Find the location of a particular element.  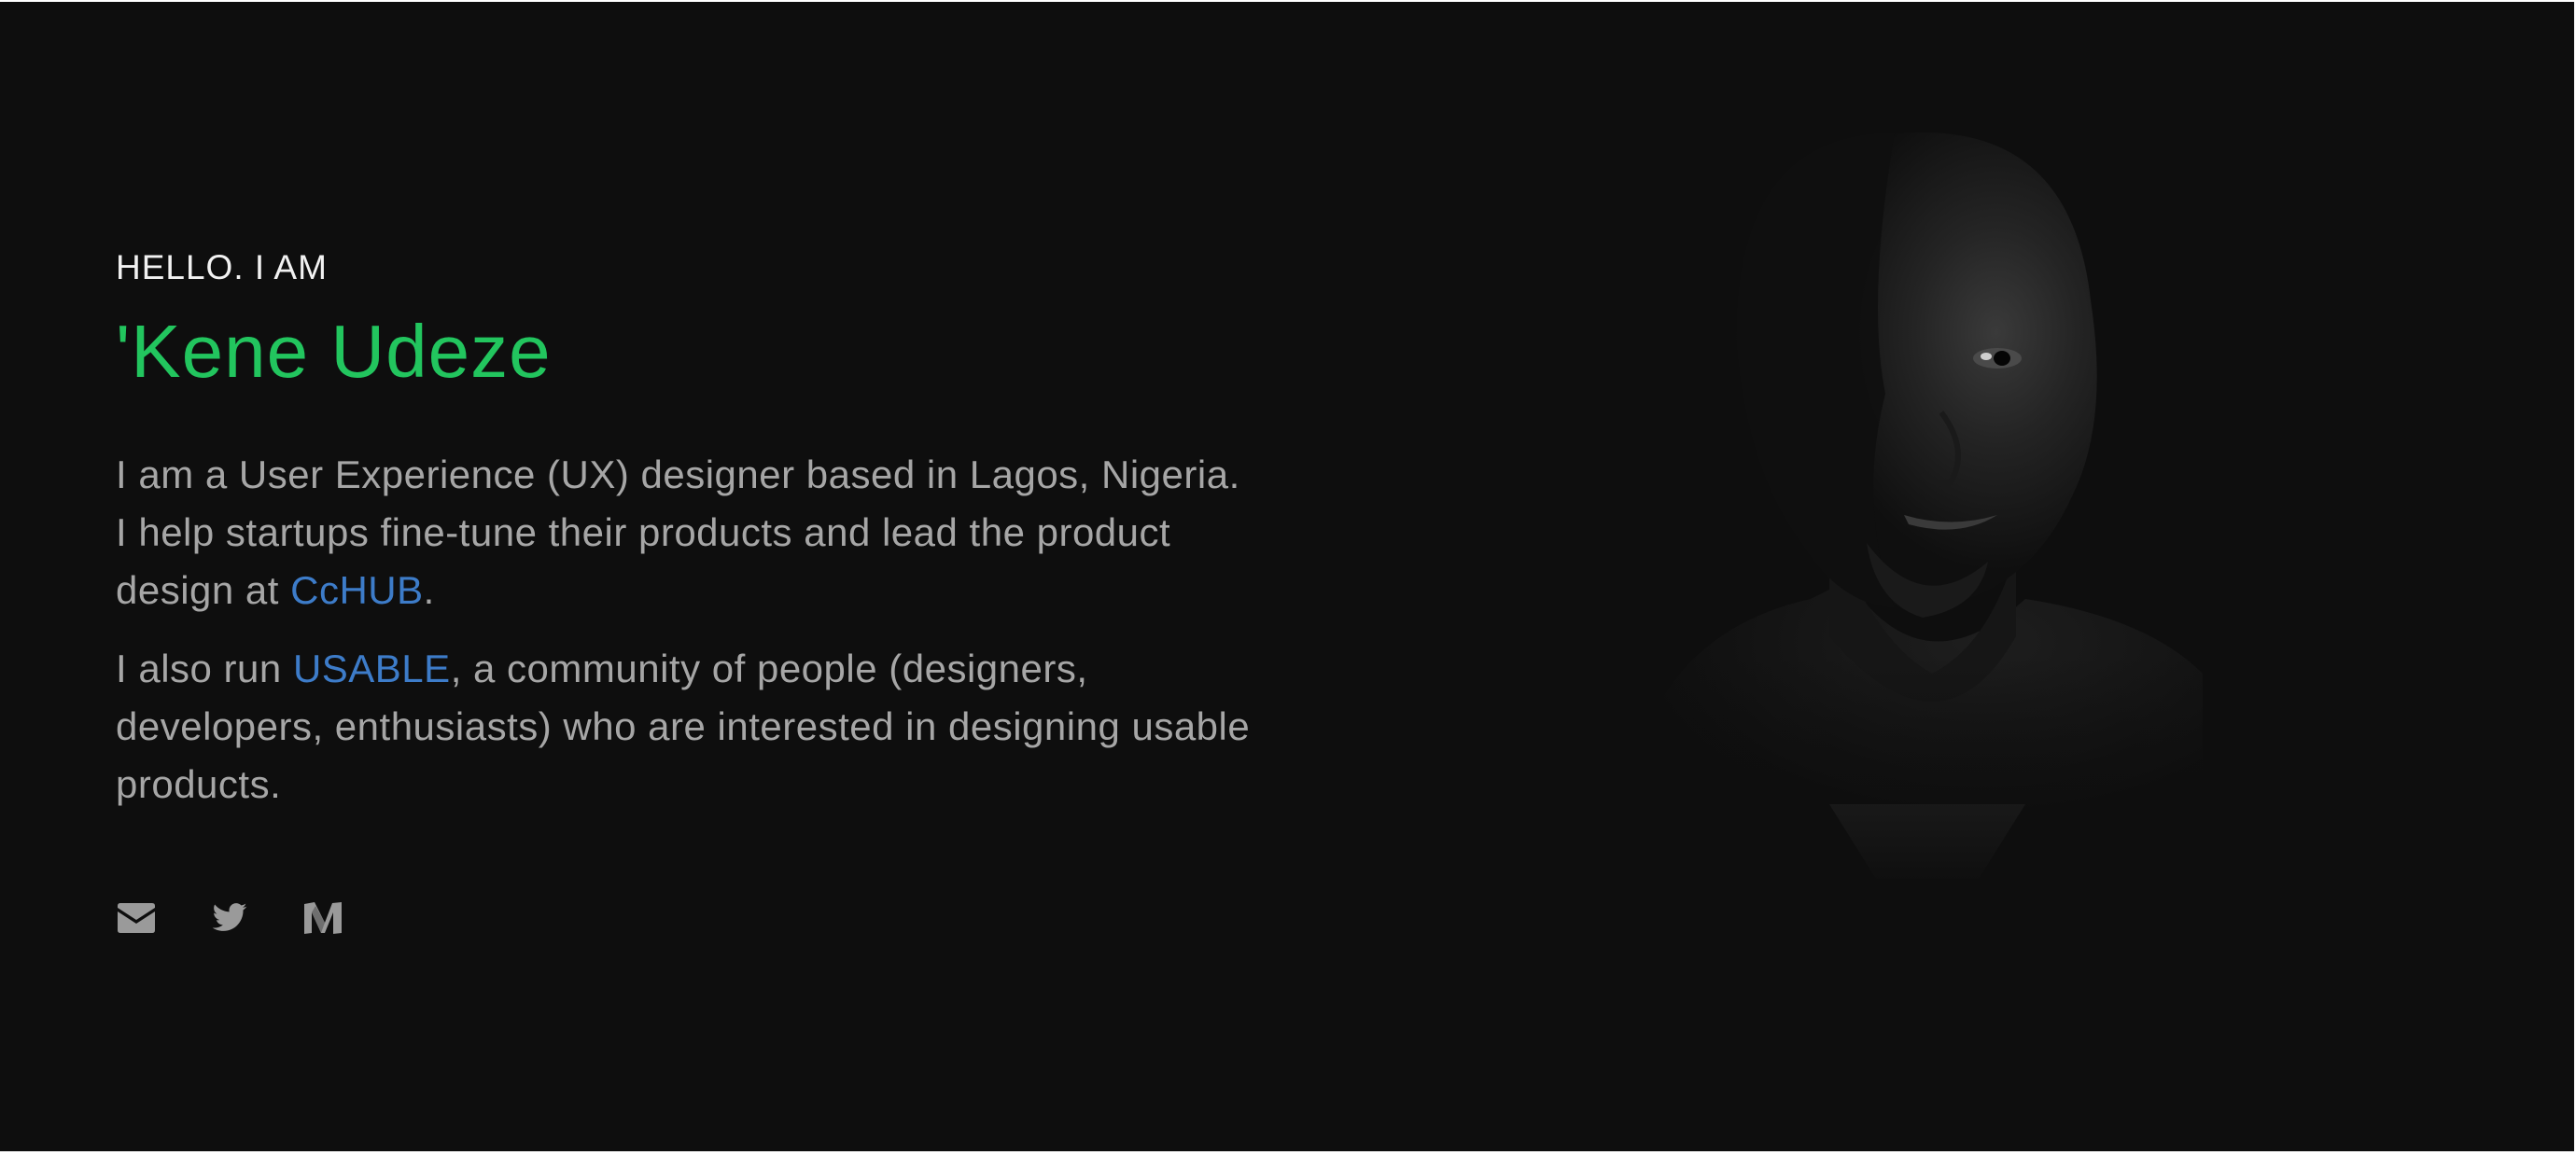

social-links is located at coordinates (229, 918).